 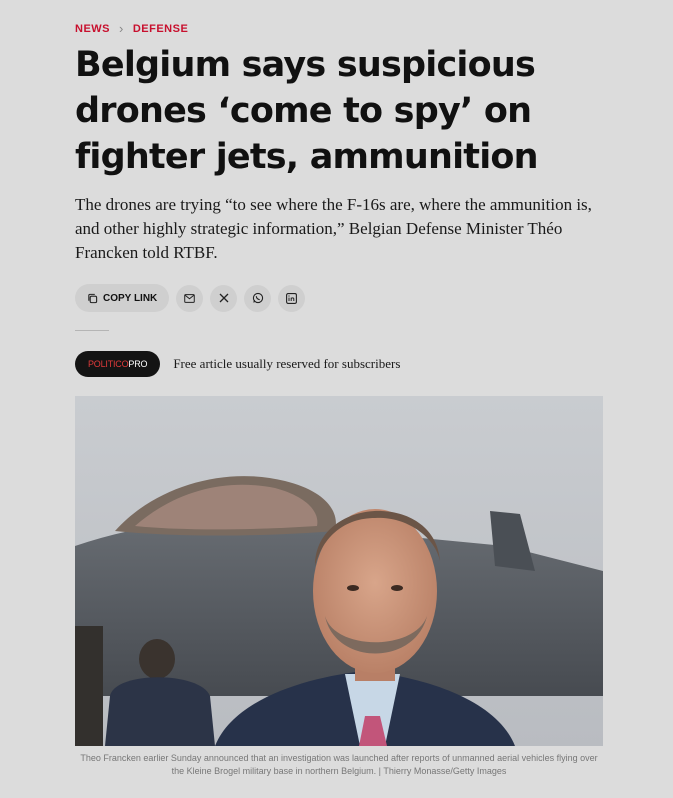 I want to click on copy-link-label: COPY LINK, so click(x=130, y=298).